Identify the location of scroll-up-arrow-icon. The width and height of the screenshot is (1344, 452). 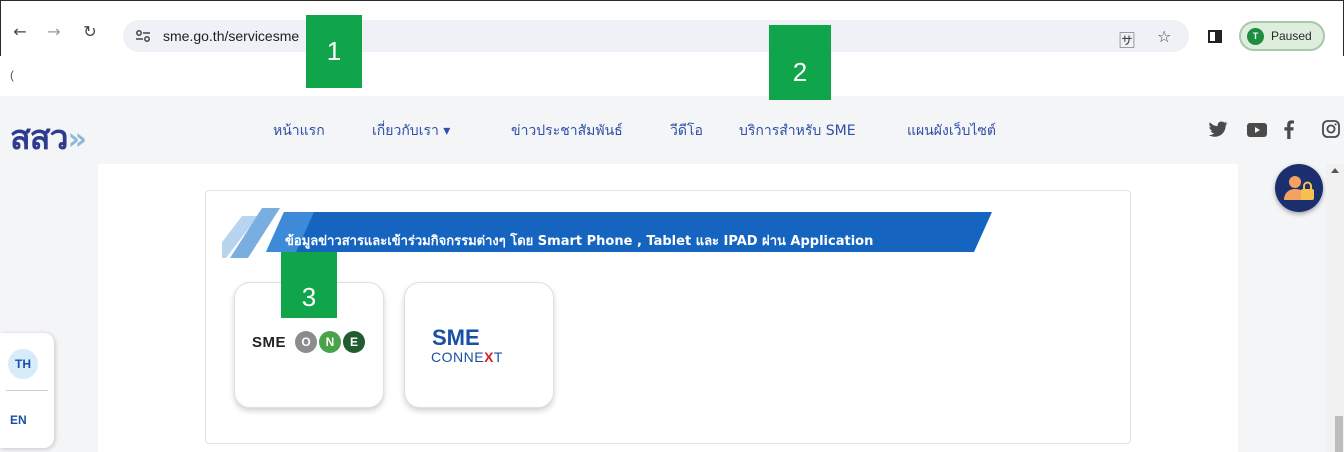
(1335, 170).